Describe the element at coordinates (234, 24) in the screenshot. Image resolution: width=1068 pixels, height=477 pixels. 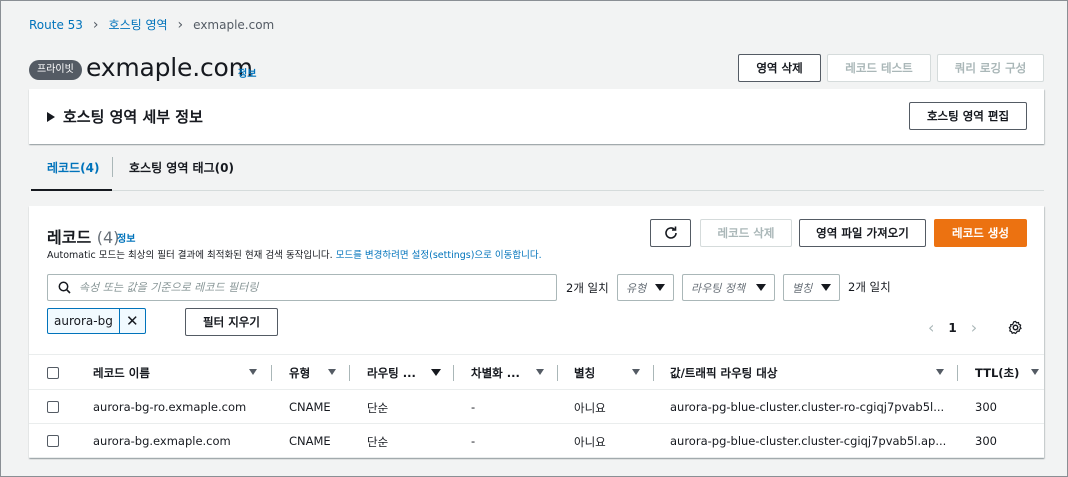
I see `breadcrumb-current: exmaple.com` at that location.